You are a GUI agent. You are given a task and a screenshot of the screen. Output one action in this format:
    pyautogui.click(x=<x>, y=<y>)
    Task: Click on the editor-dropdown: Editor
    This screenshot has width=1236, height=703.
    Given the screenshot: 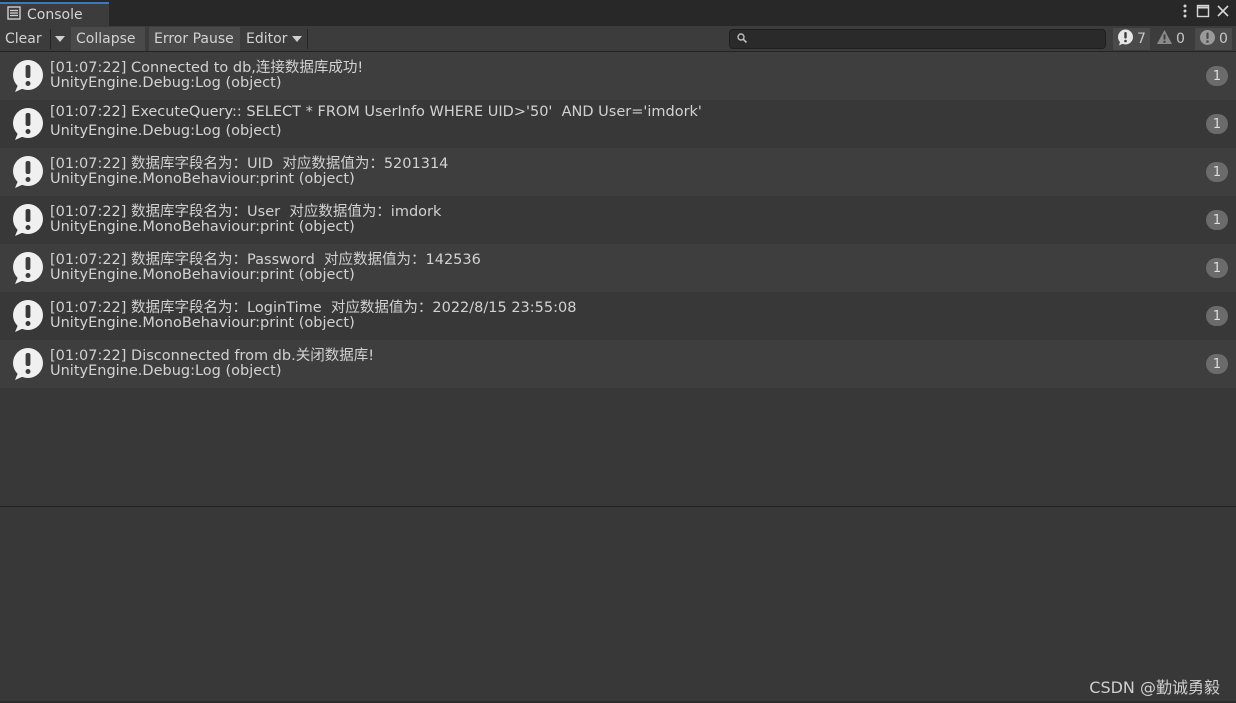 What is the action you would take?
    pyautogui.click(x=274, y=39)
    